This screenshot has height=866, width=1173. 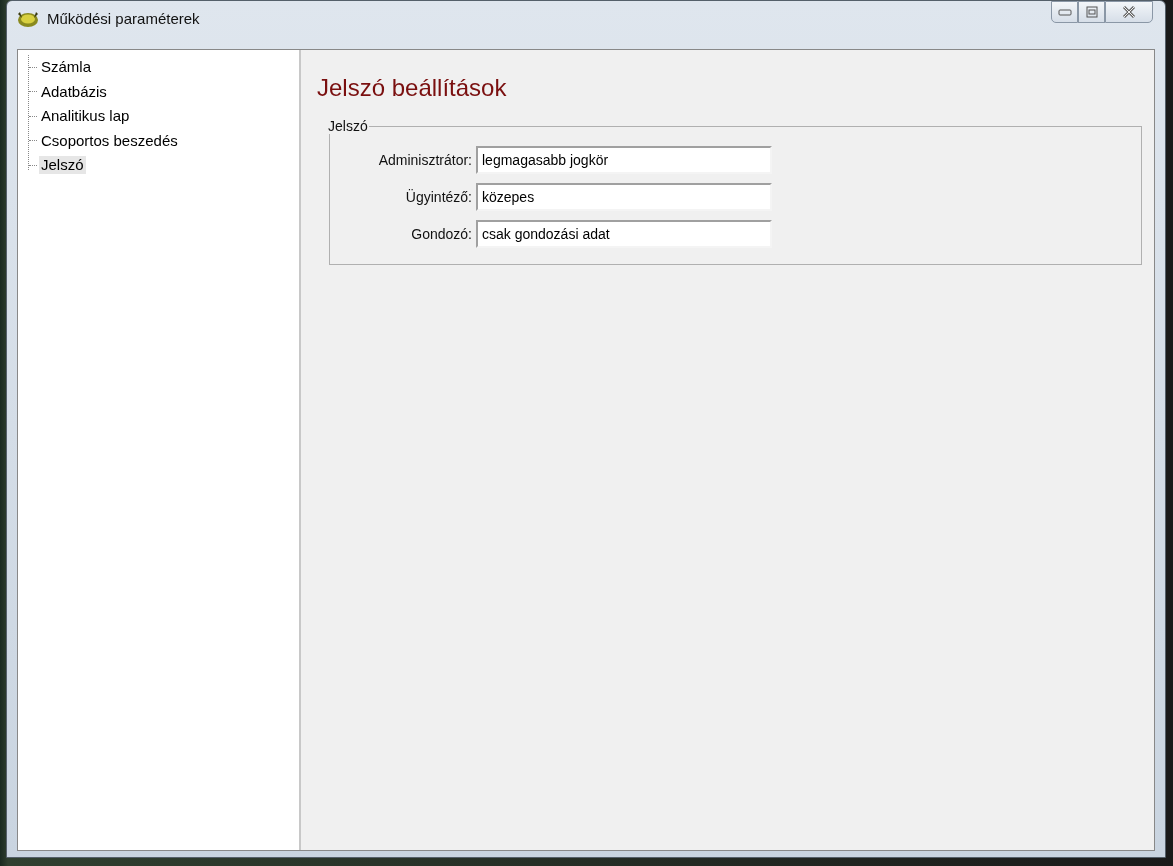 What do you see at coordinates (438, 197) in the screenshot?
I see `field-label: Ügyintéző:` at bounding box center [438, 197].